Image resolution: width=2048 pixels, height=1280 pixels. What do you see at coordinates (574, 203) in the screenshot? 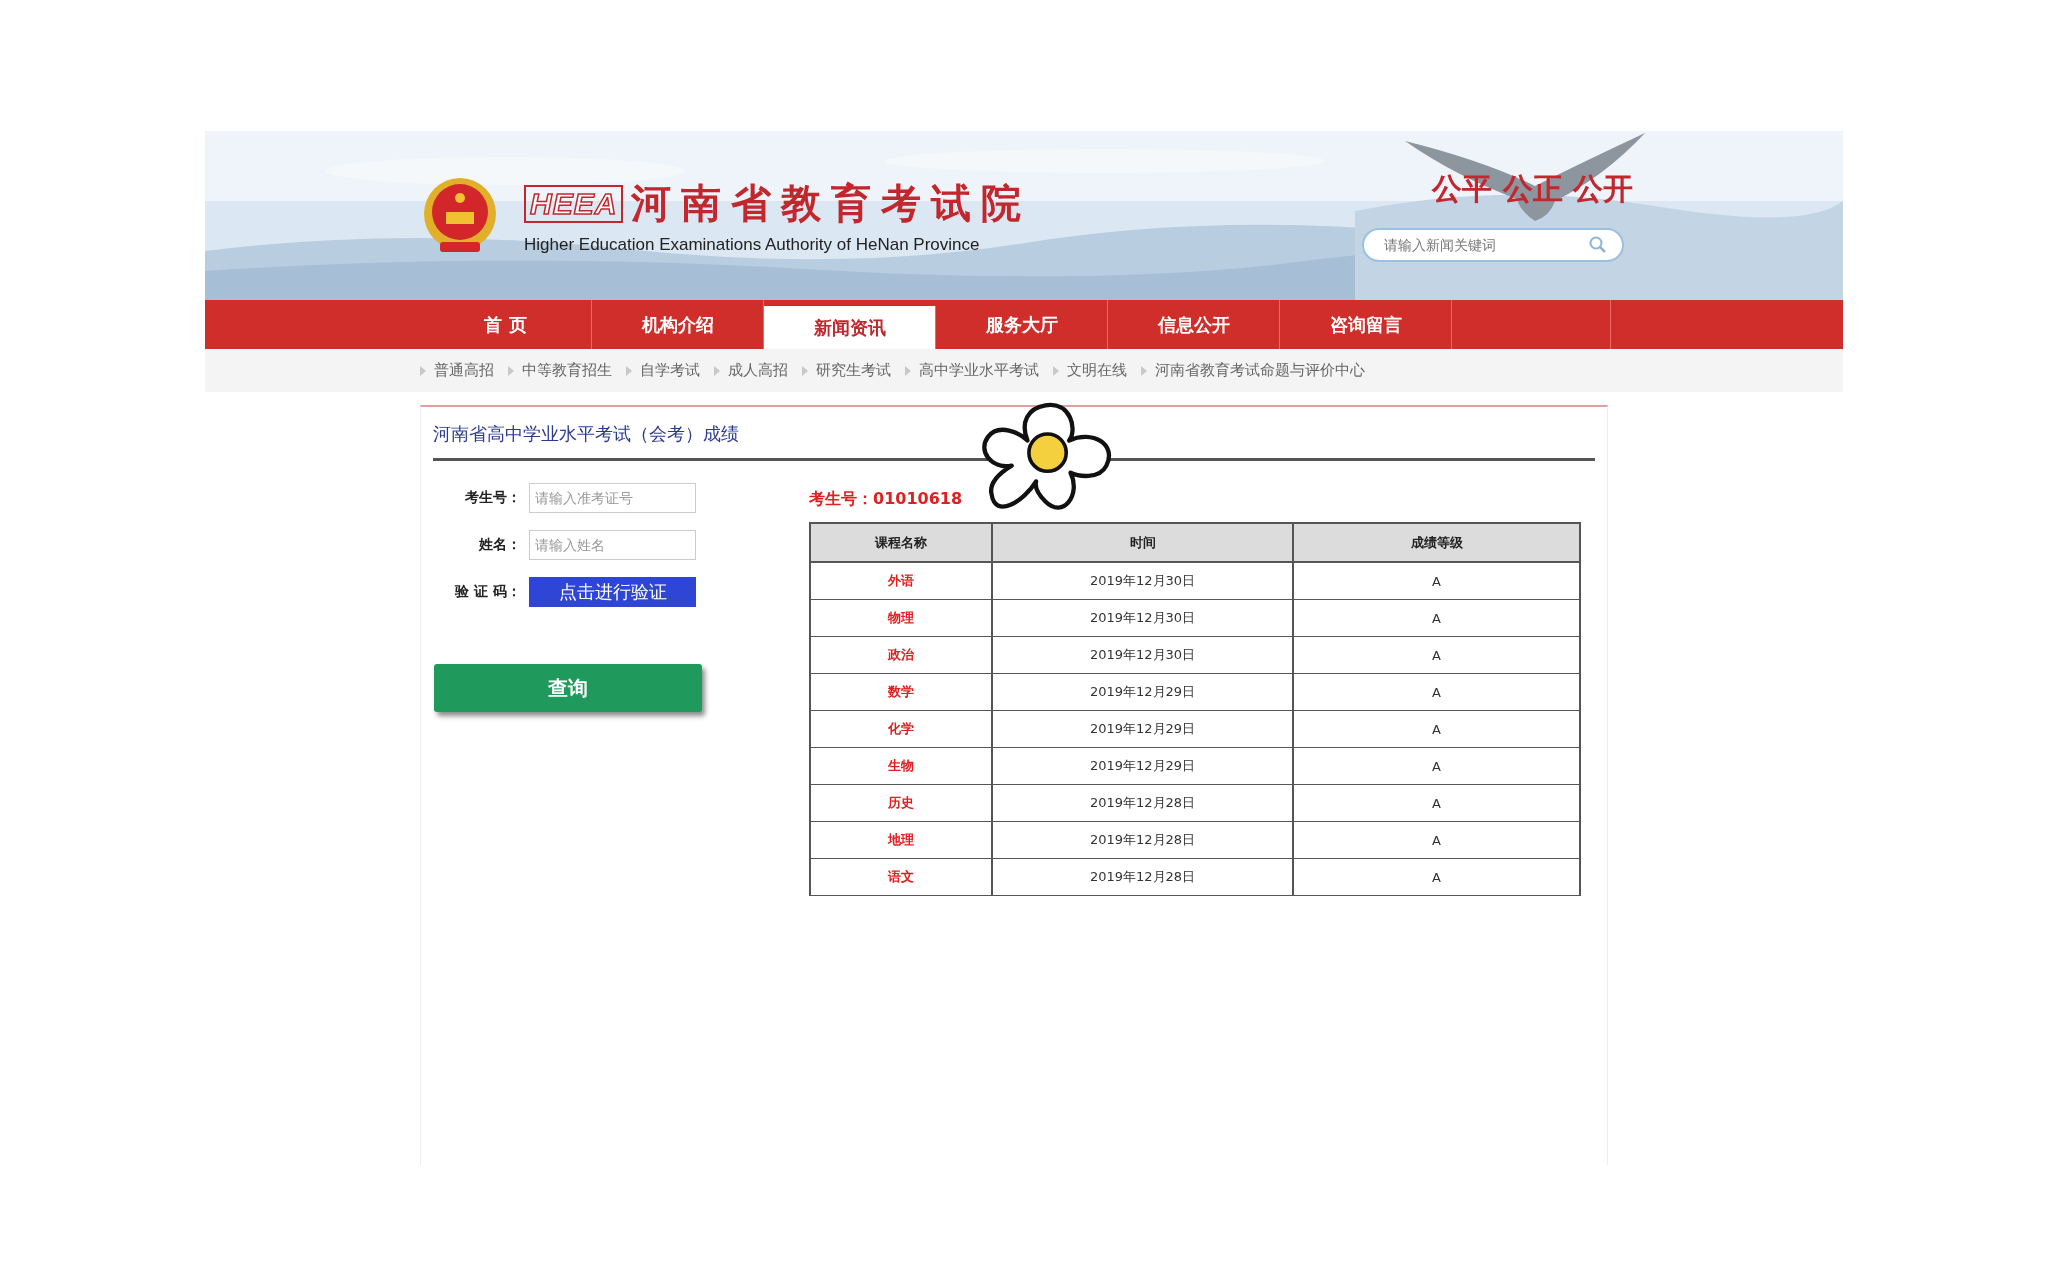
I see `logo-mark: HEEA` at bounding box center [574, 203].